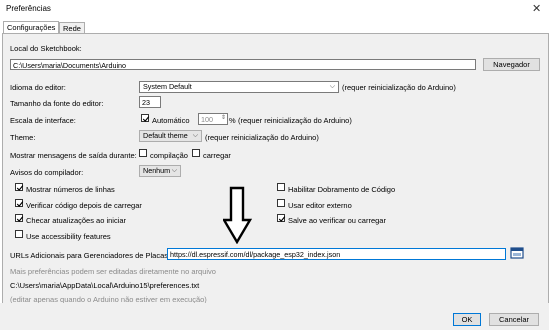  Describe the element at coordinates (536, 8) in the screenshot. I see `close-icon: ✕` at that location.